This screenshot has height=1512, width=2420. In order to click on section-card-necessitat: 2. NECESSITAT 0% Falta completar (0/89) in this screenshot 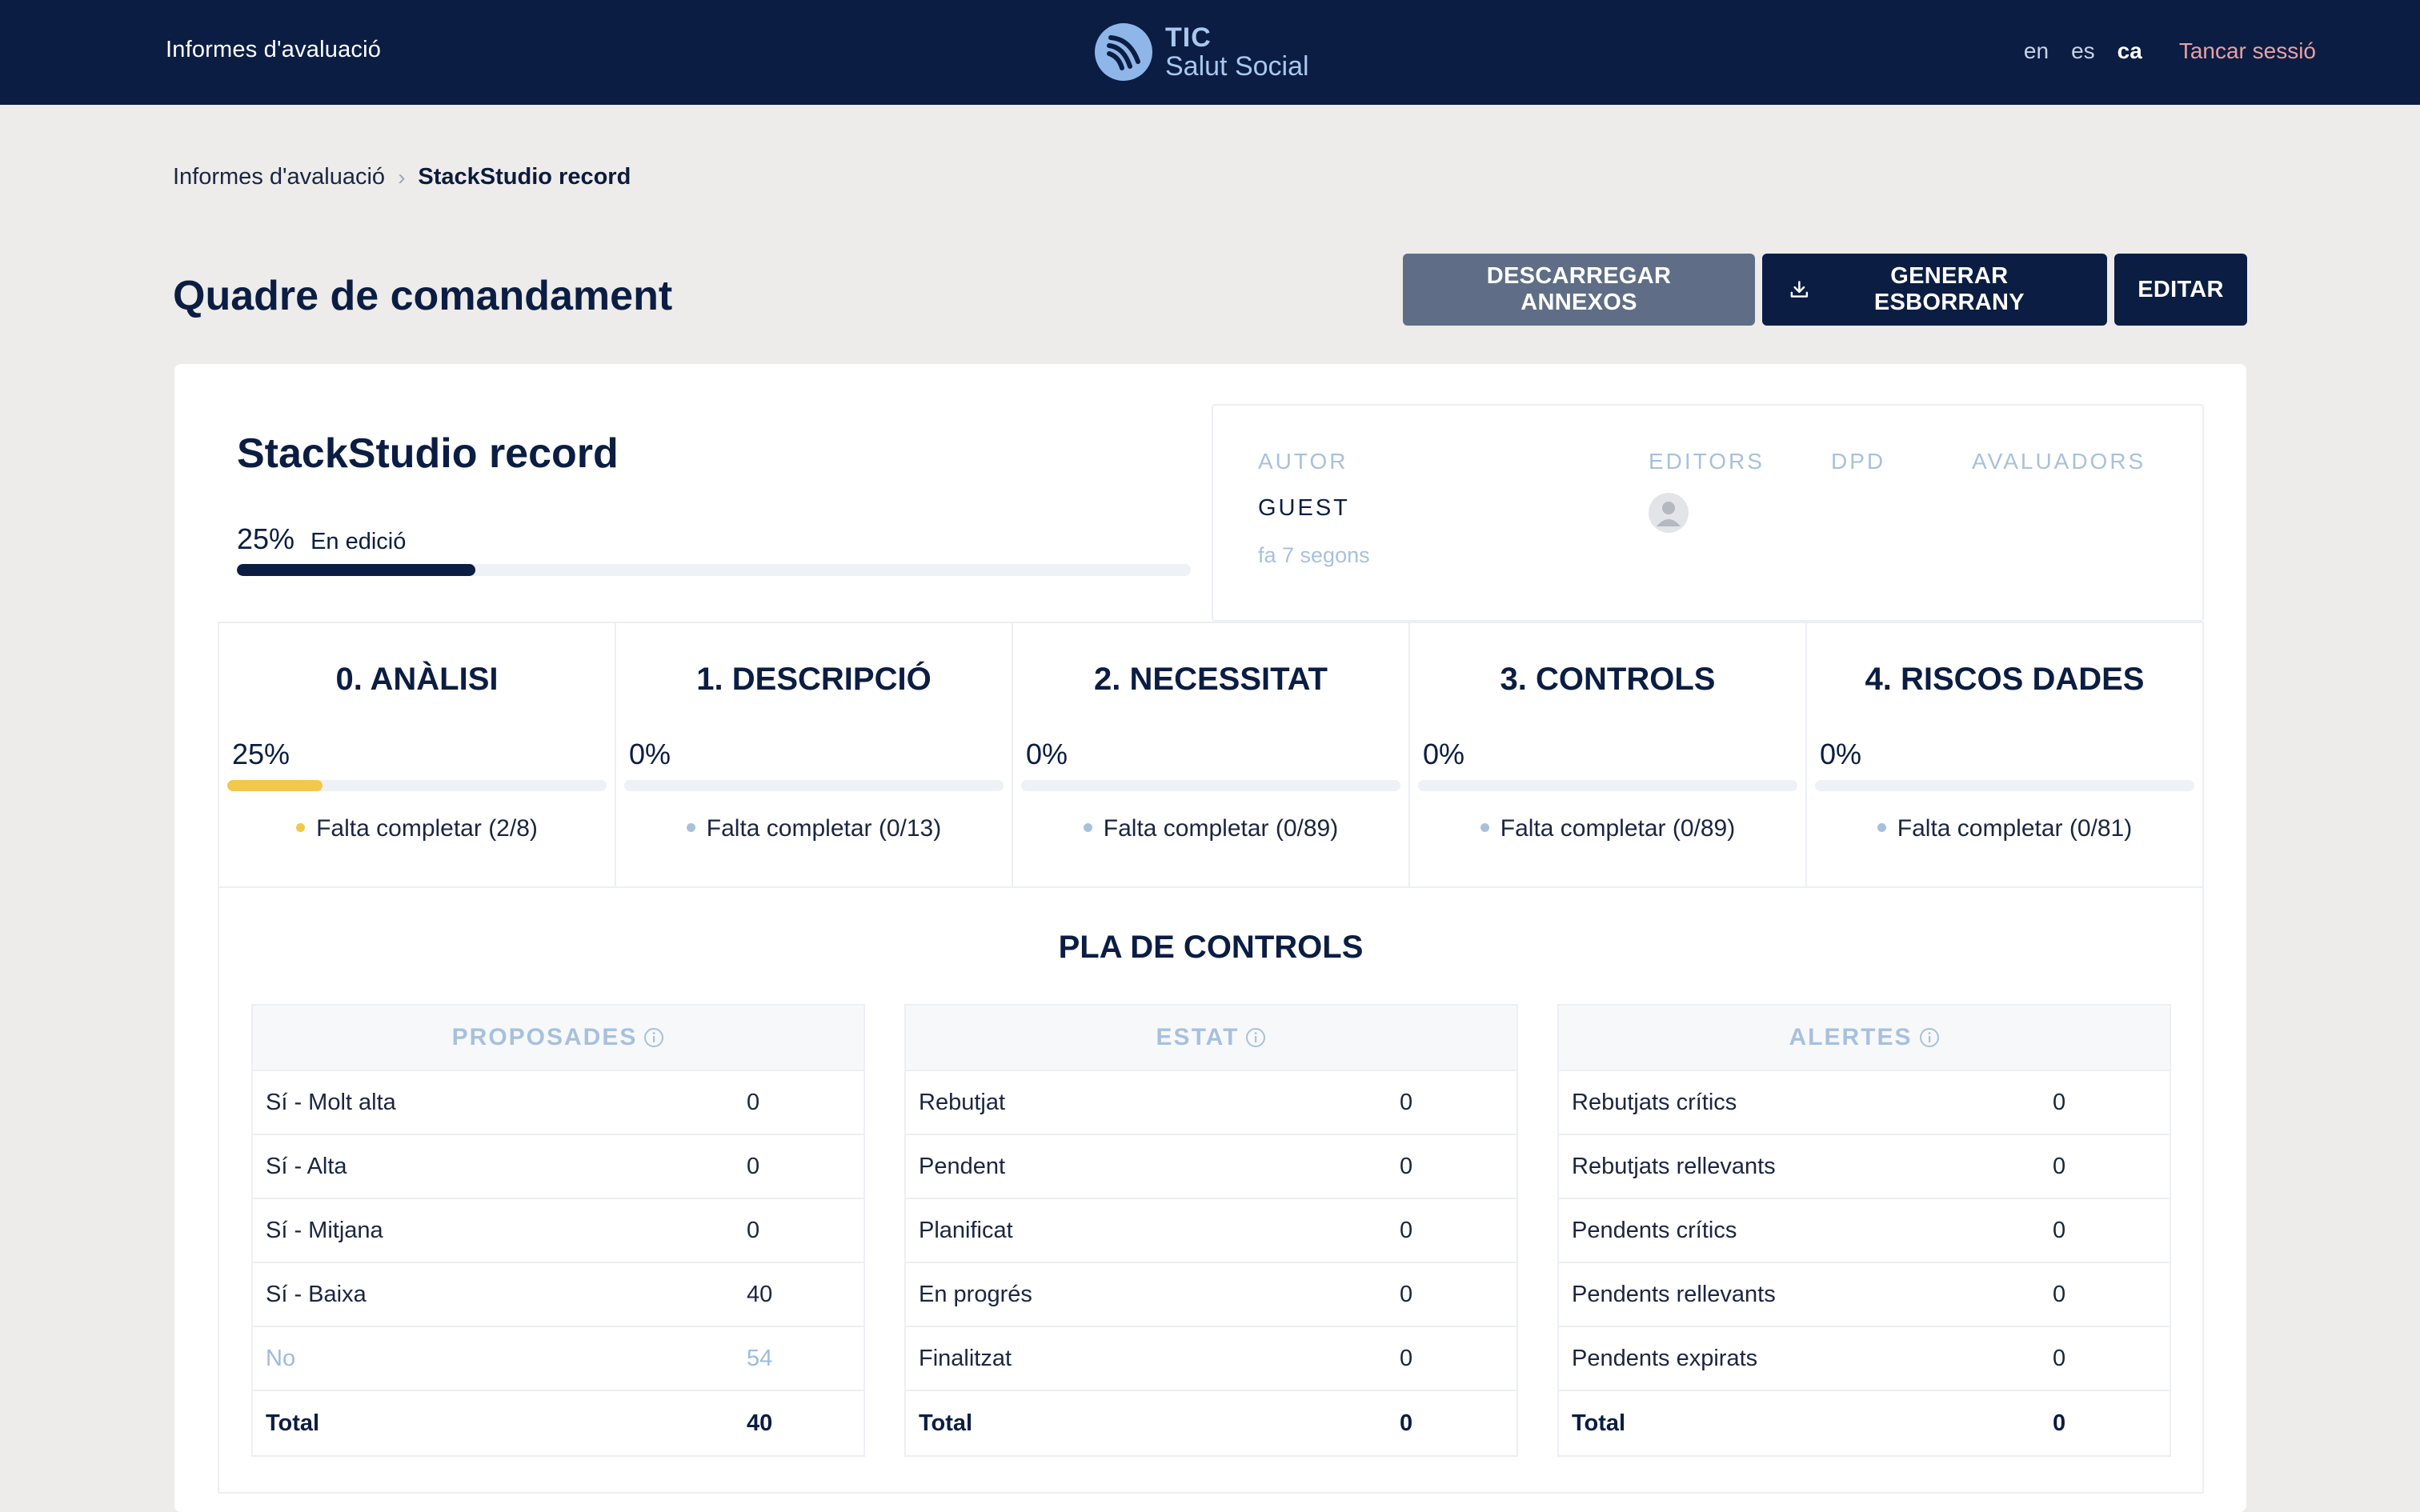, I will do `click(1211, 754)`.